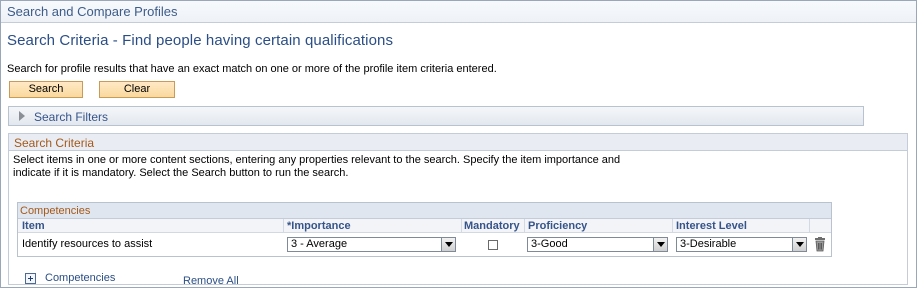 This screenshot has width=919, height=290. I want to click on competencies-grid-title: Competencies, so click(55, 211).